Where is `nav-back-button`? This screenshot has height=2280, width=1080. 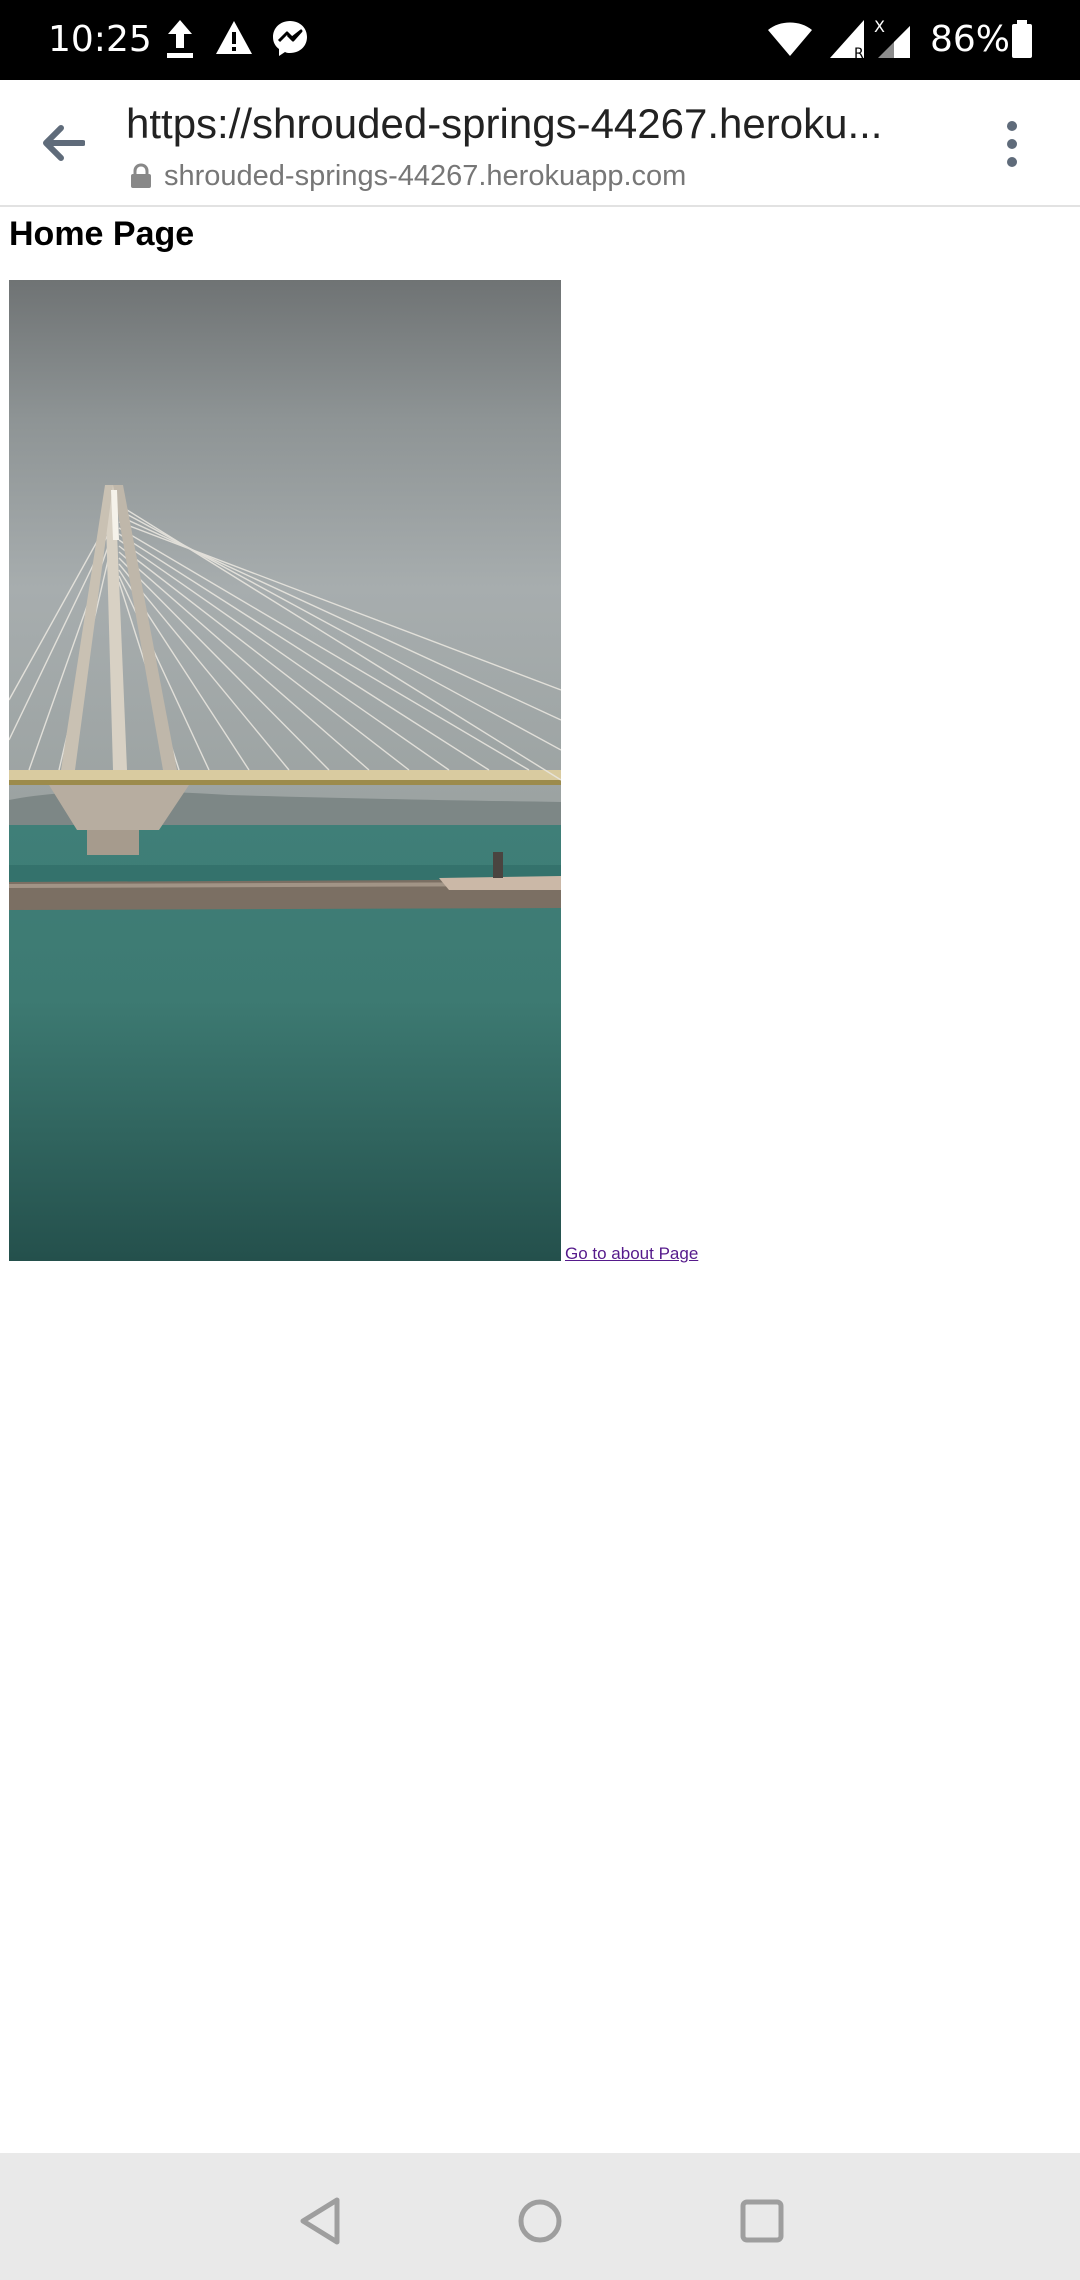
nav-back-button is located at coordinates (320, 2221).